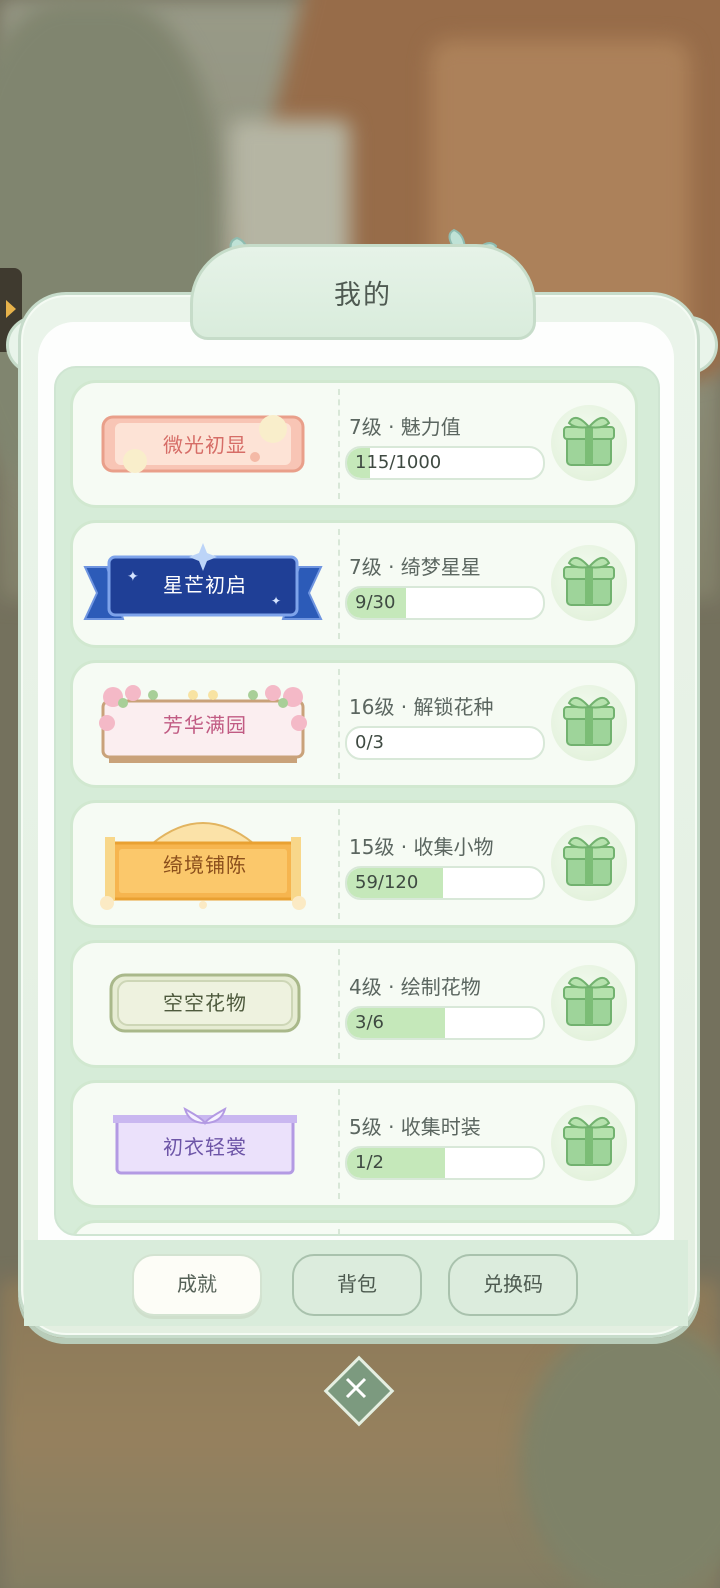 The width and height of the screenshot is (720, 1588). What do you see at coordinates (415, 1127) in the screenshot?
I see `achievement-task: 5级 · 收集时装` at bounding box center [415, 1127].